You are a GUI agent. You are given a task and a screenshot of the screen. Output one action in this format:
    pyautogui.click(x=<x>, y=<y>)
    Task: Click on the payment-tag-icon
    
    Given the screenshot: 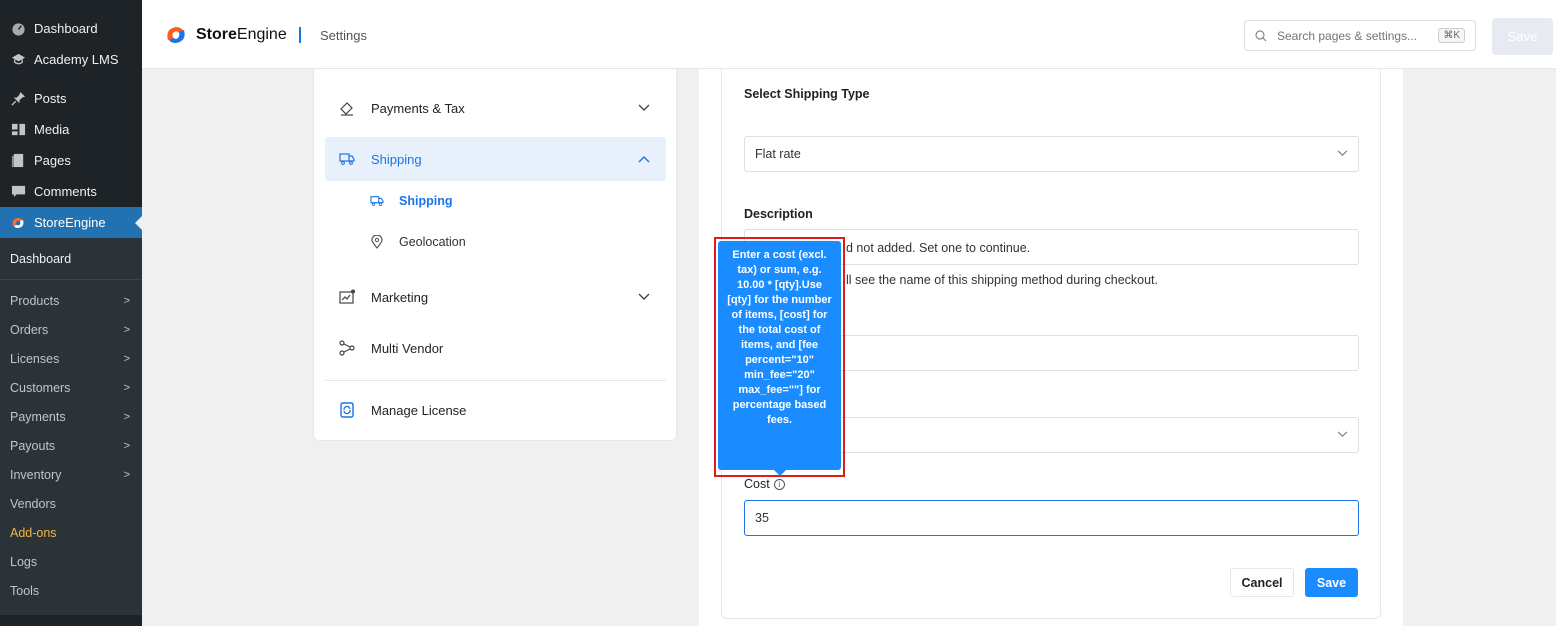 What is the action you would take?
    pyautogui.click(x=347, y=108)
    